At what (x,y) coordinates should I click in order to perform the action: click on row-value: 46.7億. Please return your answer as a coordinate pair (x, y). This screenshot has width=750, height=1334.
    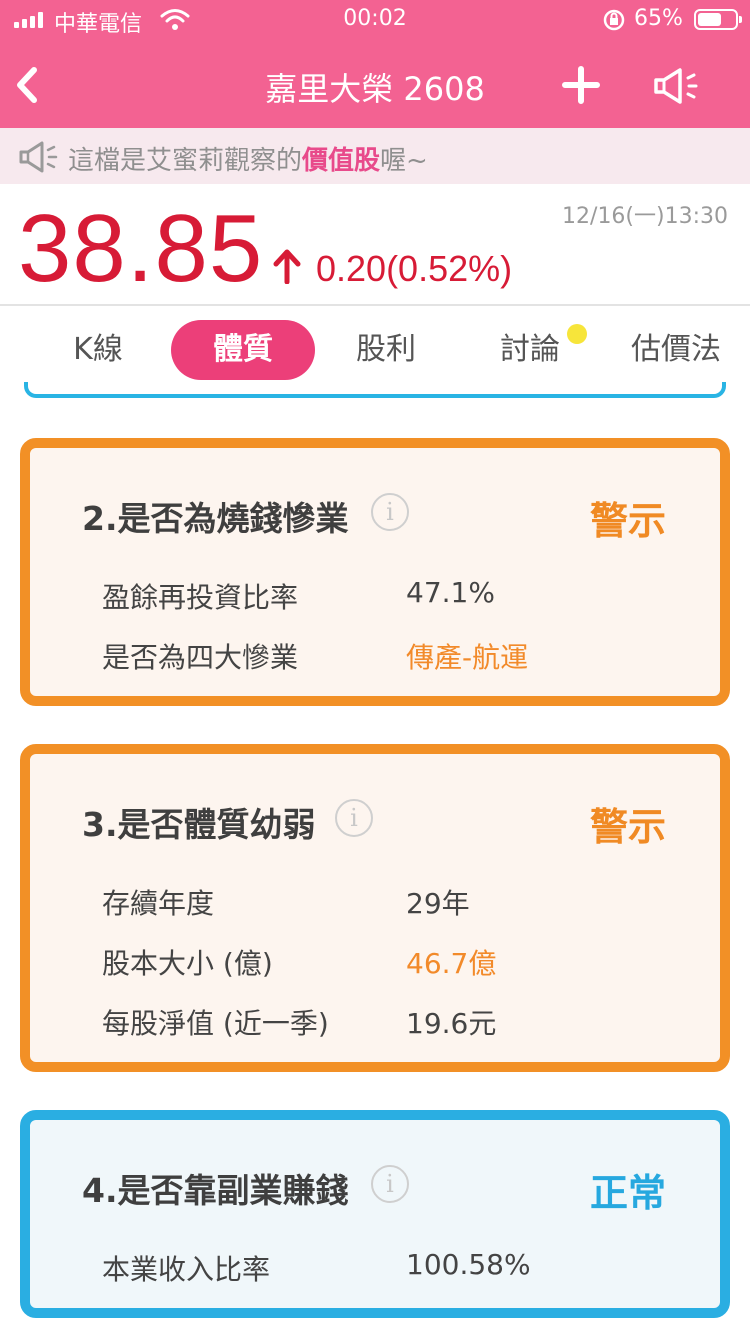
    Looking at the image, I should click on (451, 963).